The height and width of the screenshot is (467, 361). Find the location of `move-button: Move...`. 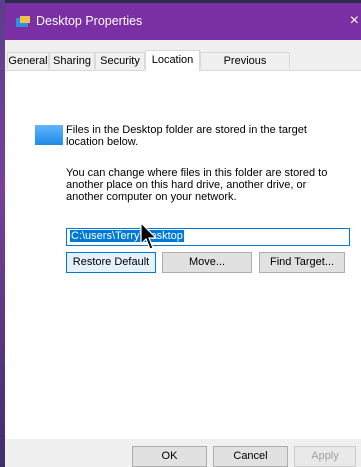

move-button: Move... is located at coordinates (207, 262).